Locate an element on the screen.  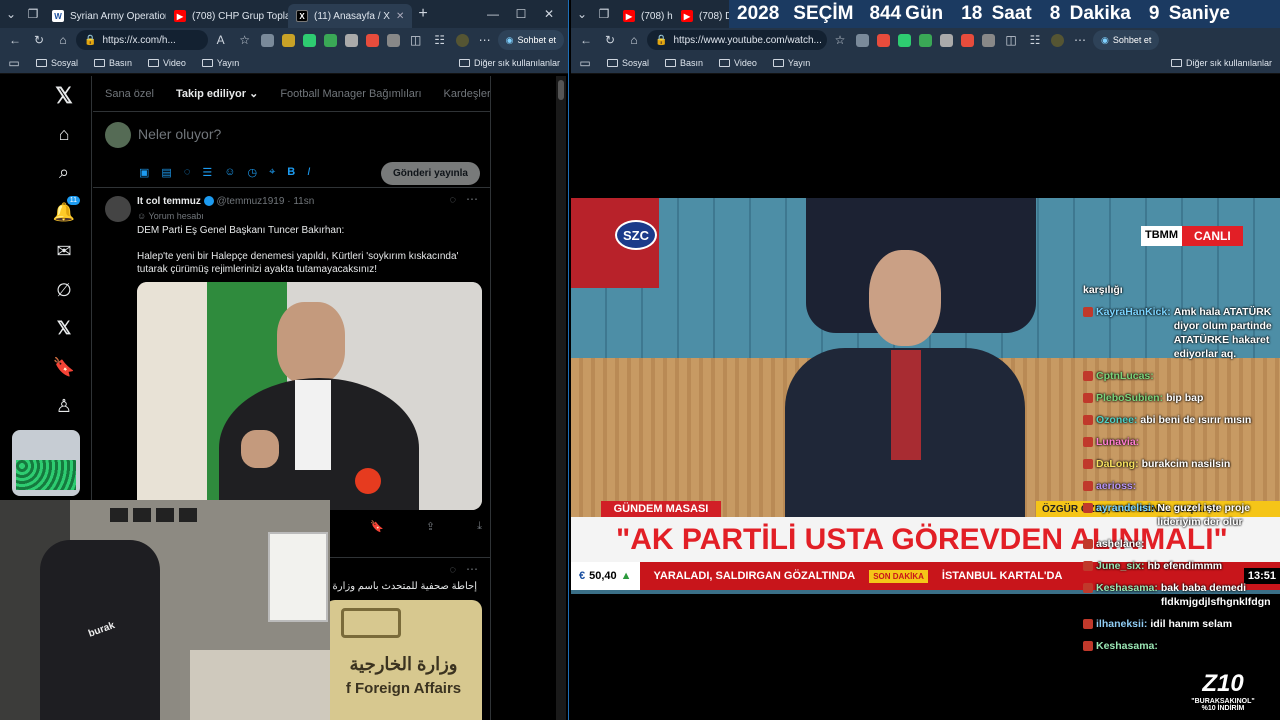
tweet-time: 11sn is located at coordinates (303, 201).